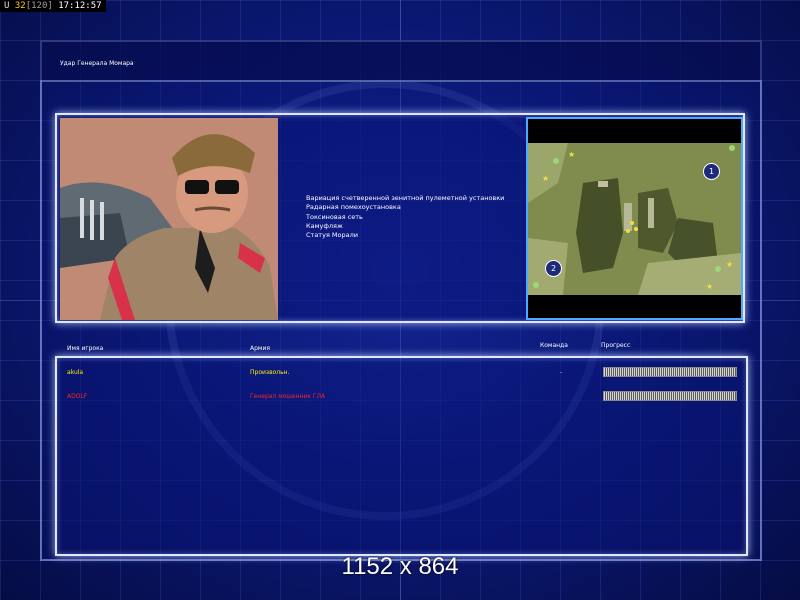 The width and height of the screenshot is (800, 600). I want to click on status-bar: U 32[120] 17:12:57, so click(53, 6).